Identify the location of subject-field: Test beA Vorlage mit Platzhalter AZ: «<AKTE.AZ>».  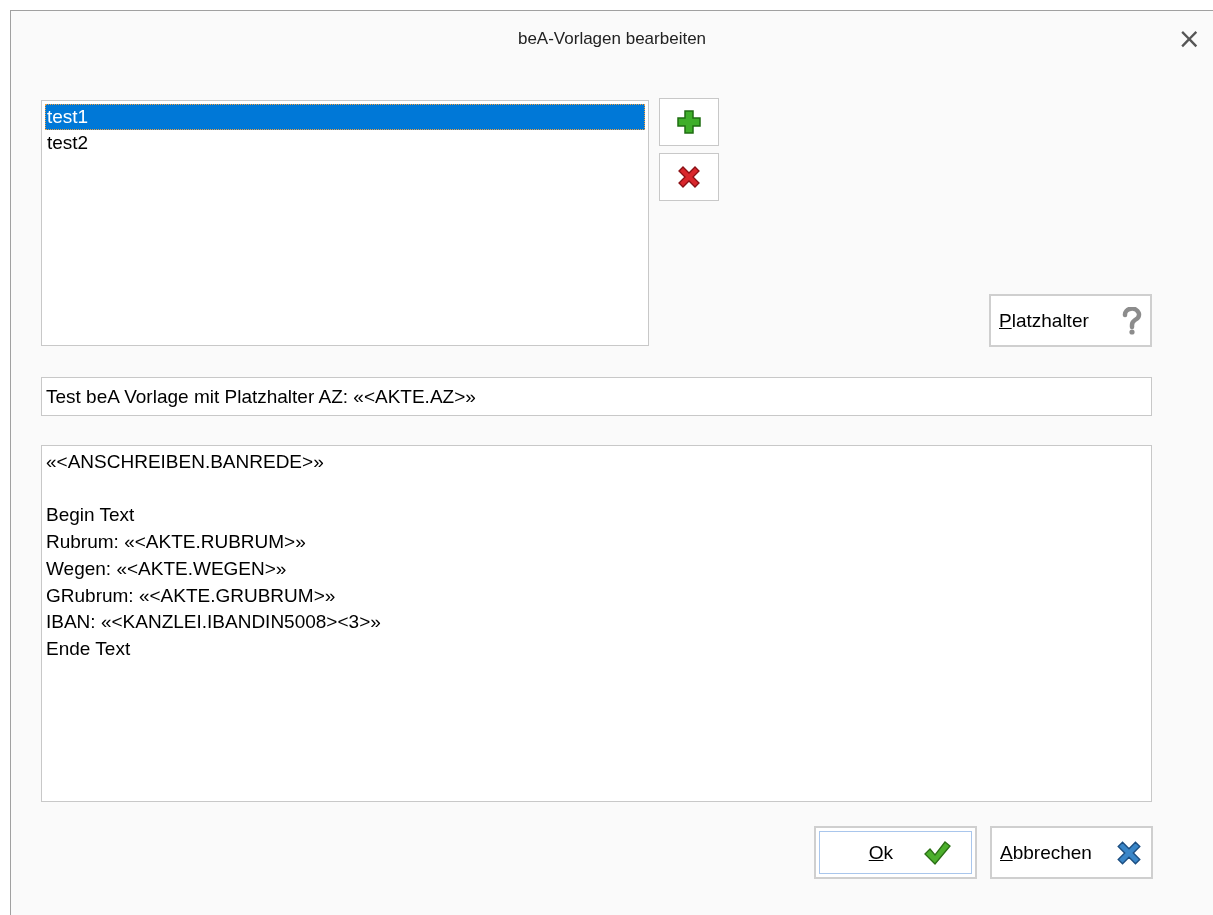
(596, 396).